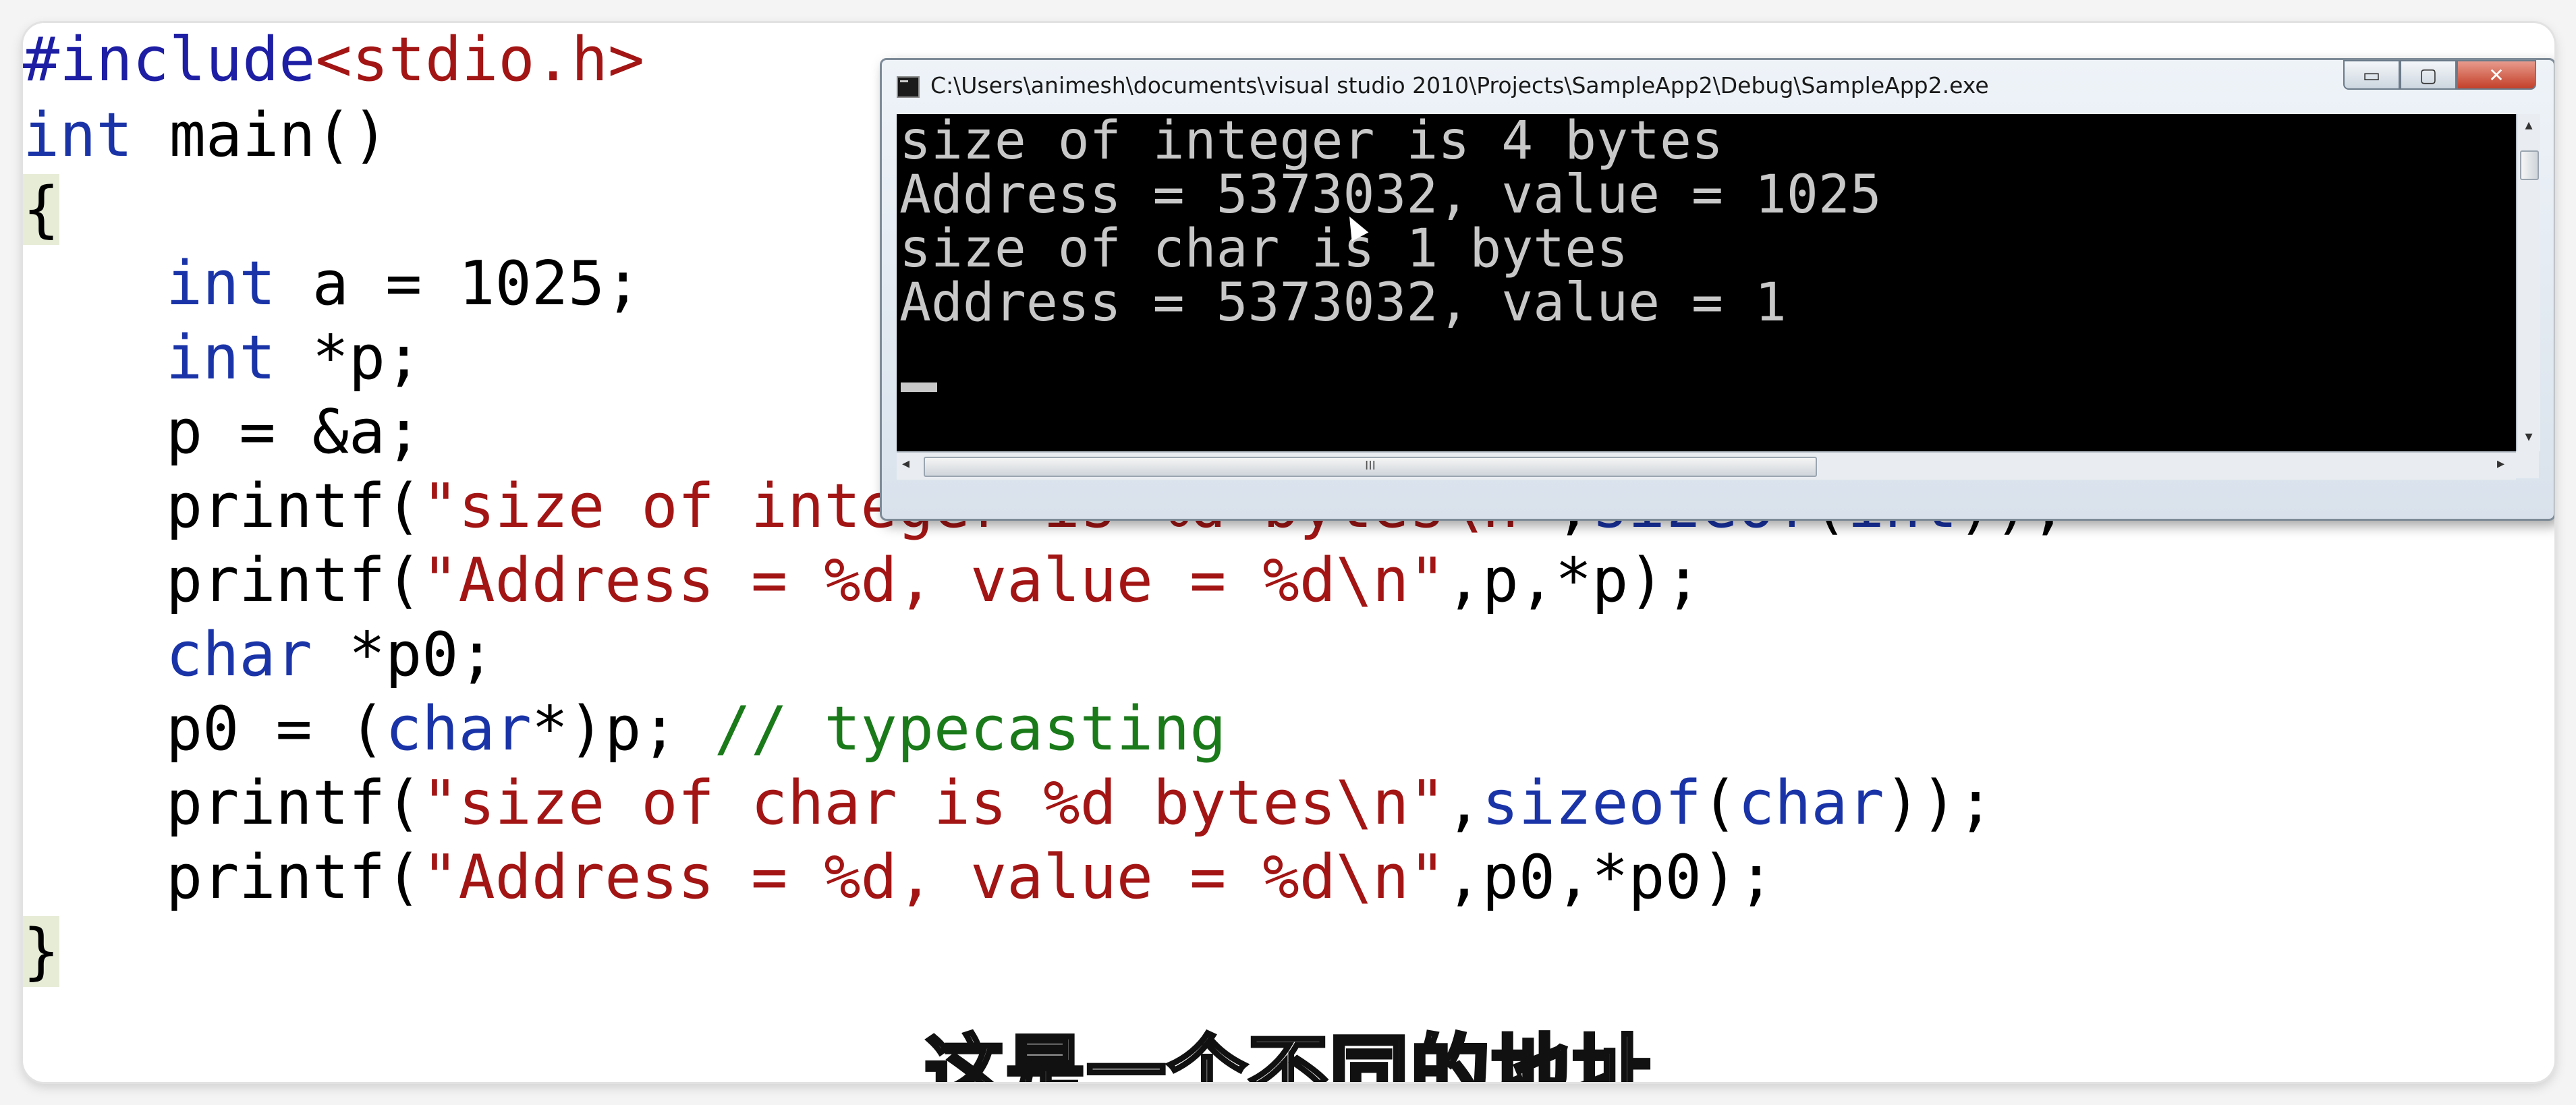 The width and height of the screenshot is (2576, 1105). I want to click on code-line-13: }, so click(41, 952).